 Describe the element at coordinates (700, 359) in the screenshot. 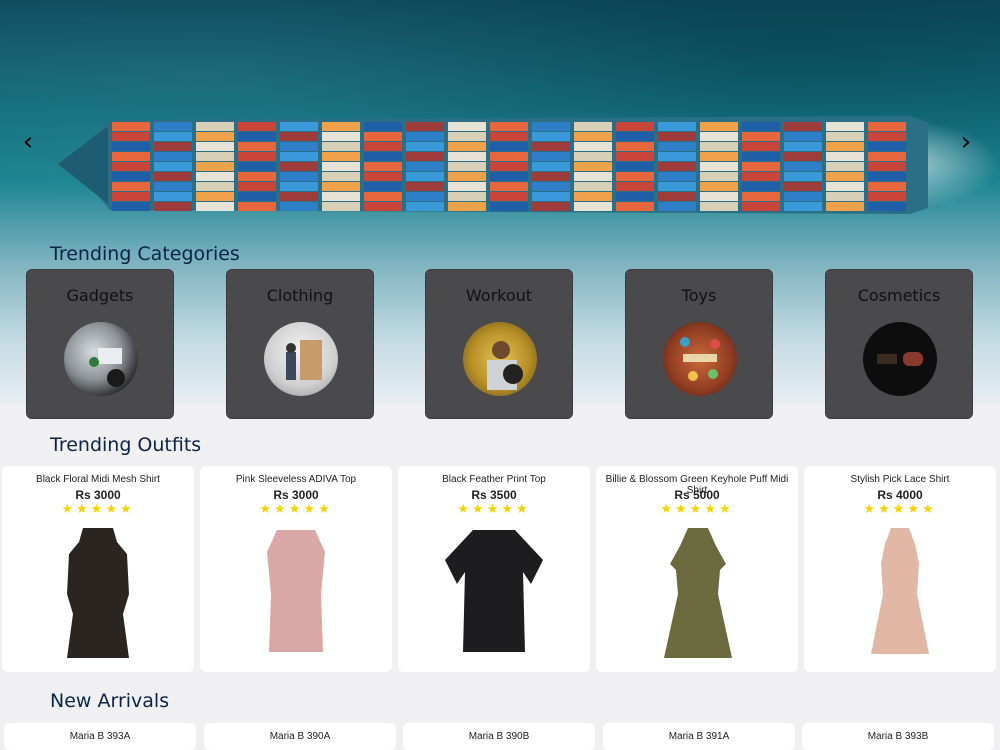

I see `toys-image` at that location.